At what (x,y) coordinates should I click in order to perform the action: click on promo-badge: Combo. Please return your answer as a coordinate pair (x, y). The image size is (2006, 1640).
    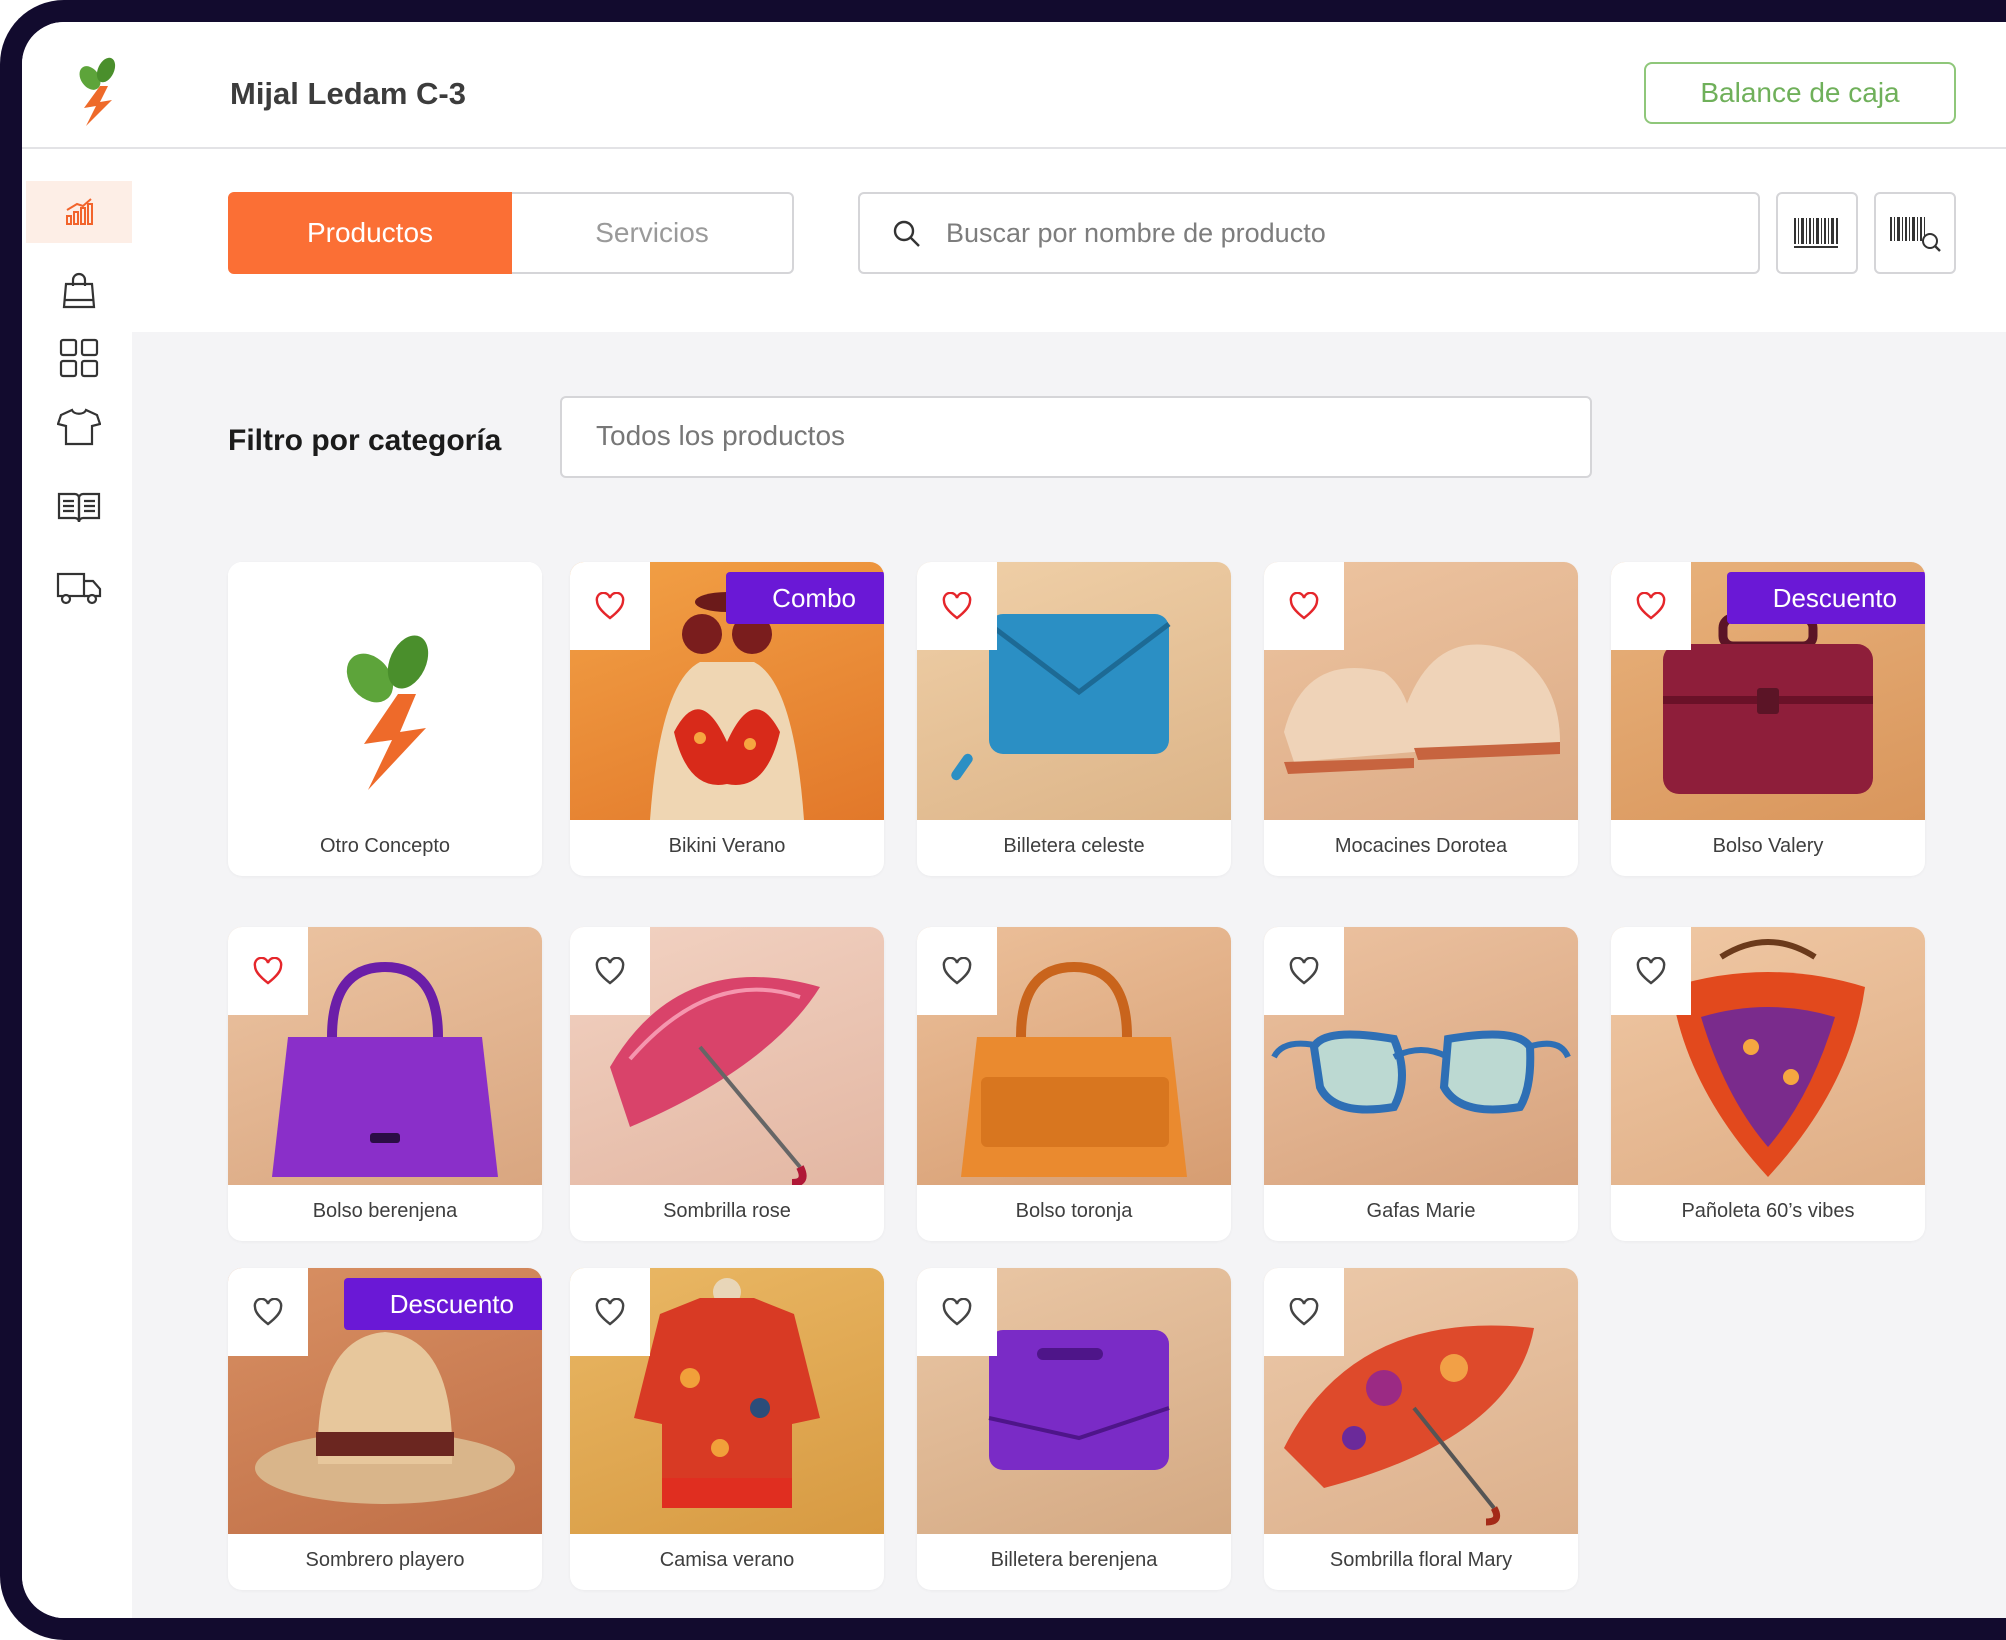
    Looking at the image, I should click on (805, 604).